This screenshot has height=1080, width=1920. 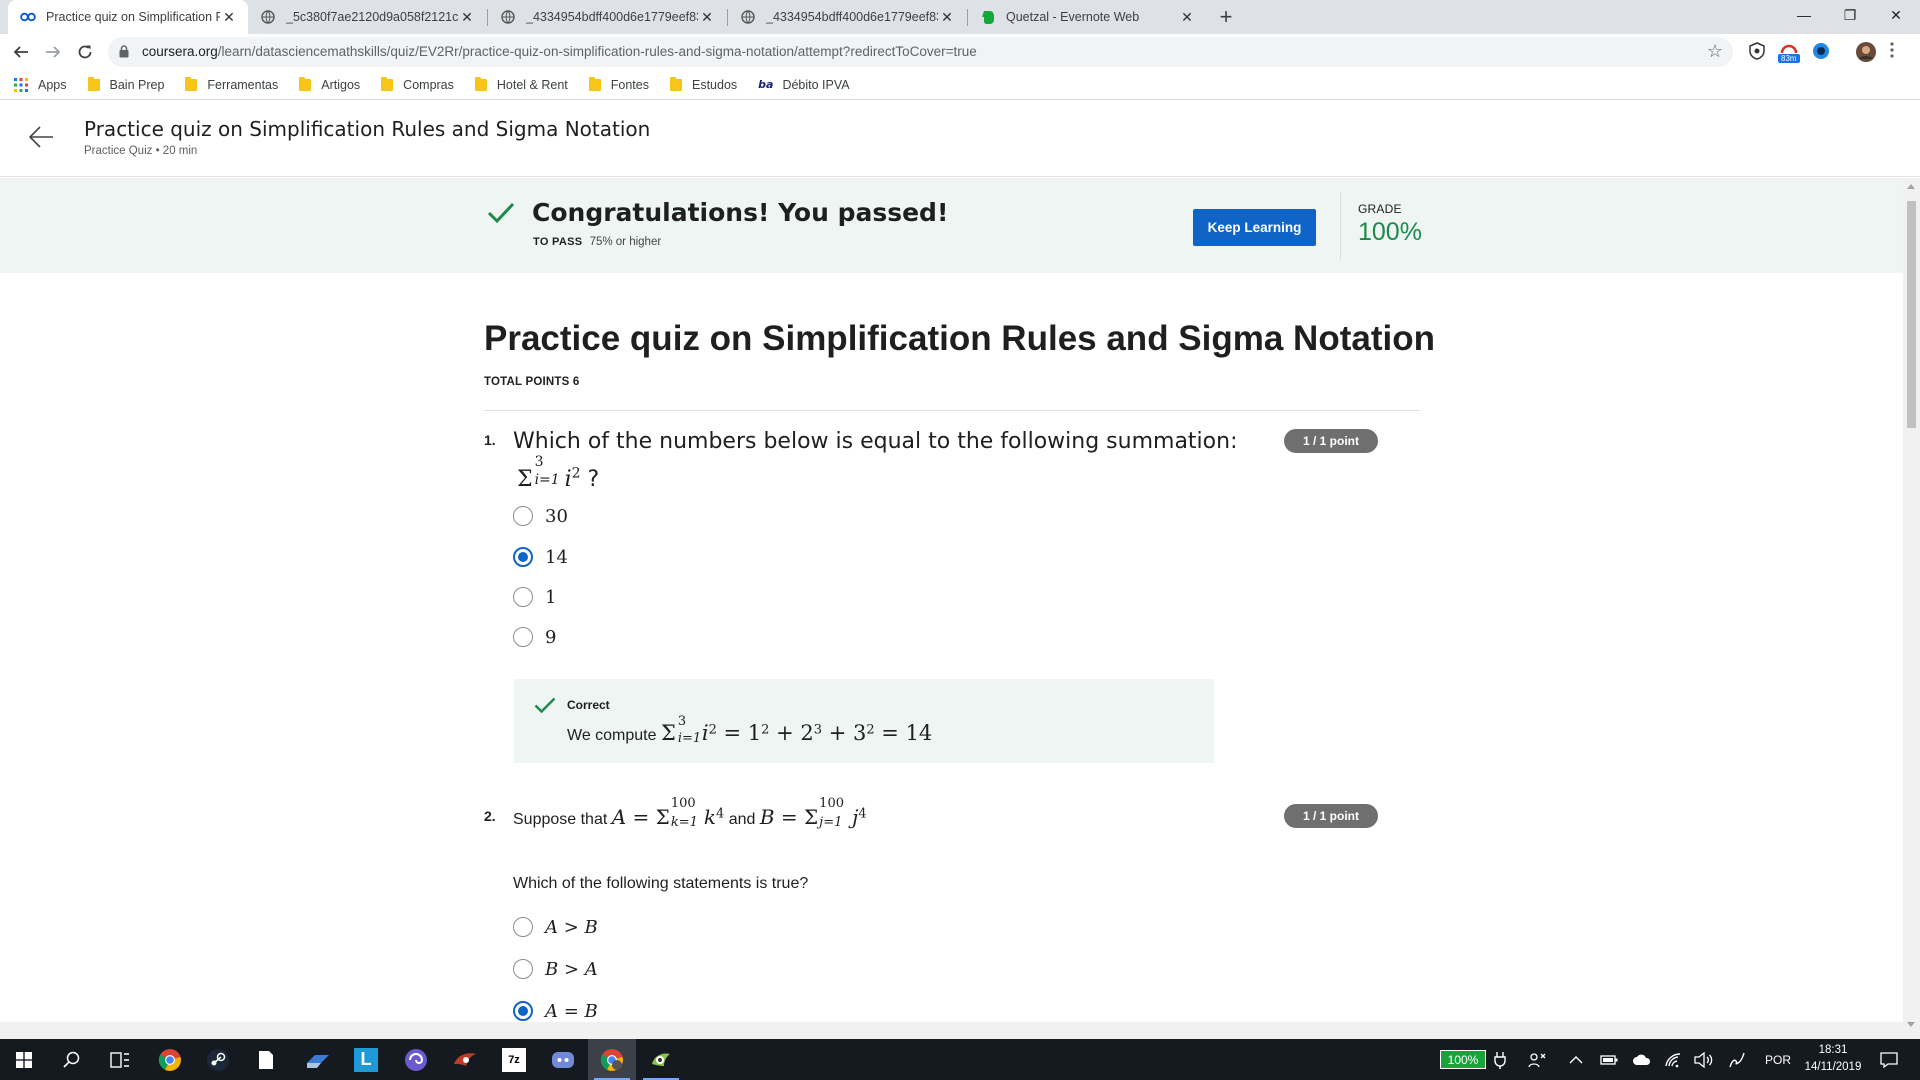 What do you see at coordinates (540, 516) in the screenshot?
I see `answer-option: 30` at bounding box center [540, 516].